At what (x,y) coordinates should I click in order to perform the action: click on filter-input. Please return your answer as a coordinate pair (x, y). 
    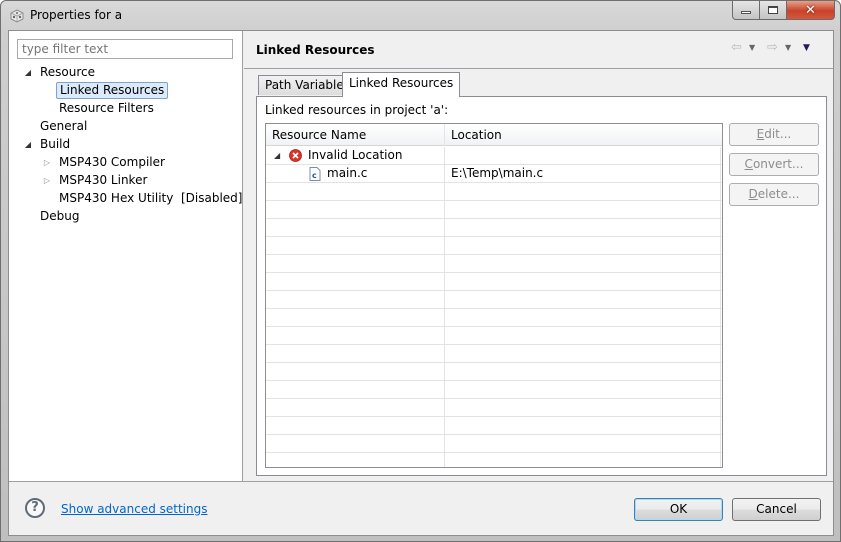
    Looking at the image, I should click on (125, 49).